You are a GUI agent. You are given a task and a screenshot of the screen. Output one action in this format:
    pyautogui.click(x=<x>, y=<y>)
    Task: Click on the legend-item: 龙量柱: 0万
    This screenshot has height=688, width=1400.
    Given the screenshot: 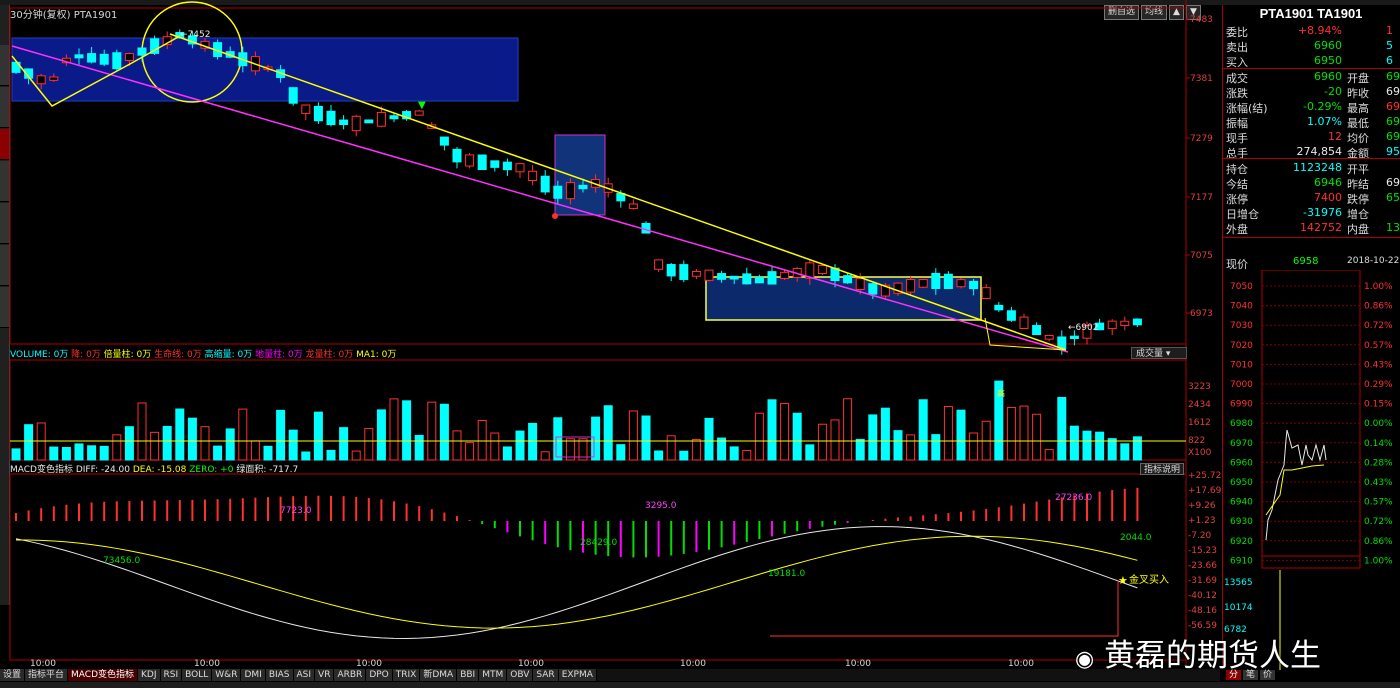 What is the action you would take?
    pyautogui.click(x=331, y=355)
    